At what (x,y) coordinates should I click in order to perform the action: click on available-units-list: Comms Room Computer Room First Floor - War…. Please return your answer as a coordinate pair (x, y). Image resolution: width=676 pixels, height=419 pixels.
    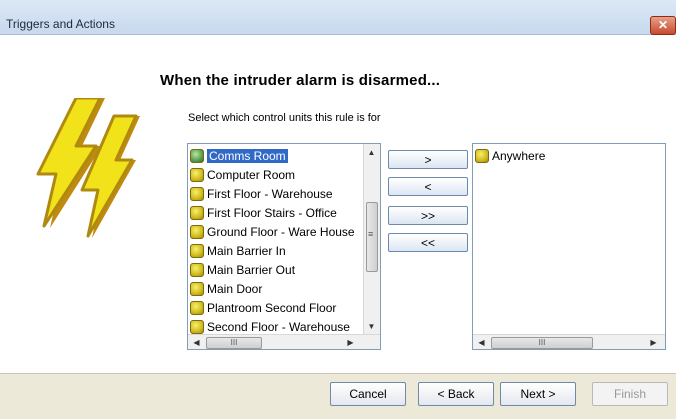
    Looking at the image, I should click on (284, 246).